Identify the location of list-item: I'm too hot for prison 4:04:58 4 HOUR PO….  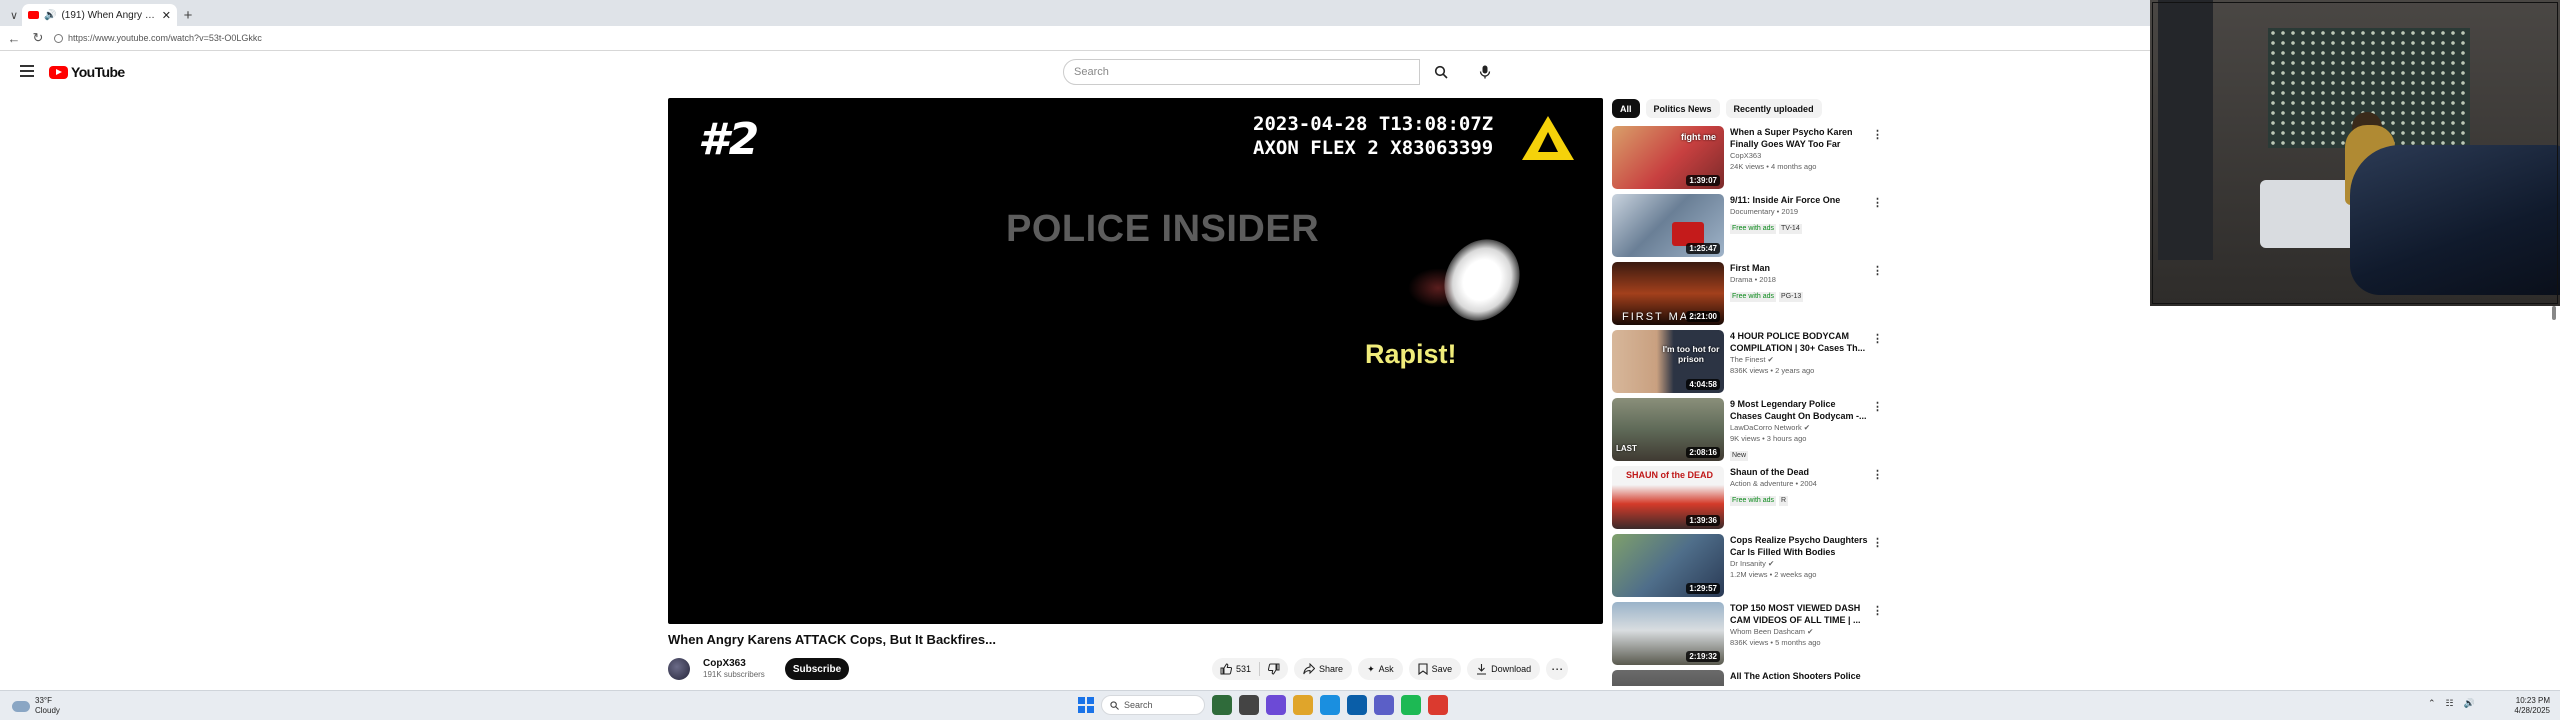
(1752, 364).